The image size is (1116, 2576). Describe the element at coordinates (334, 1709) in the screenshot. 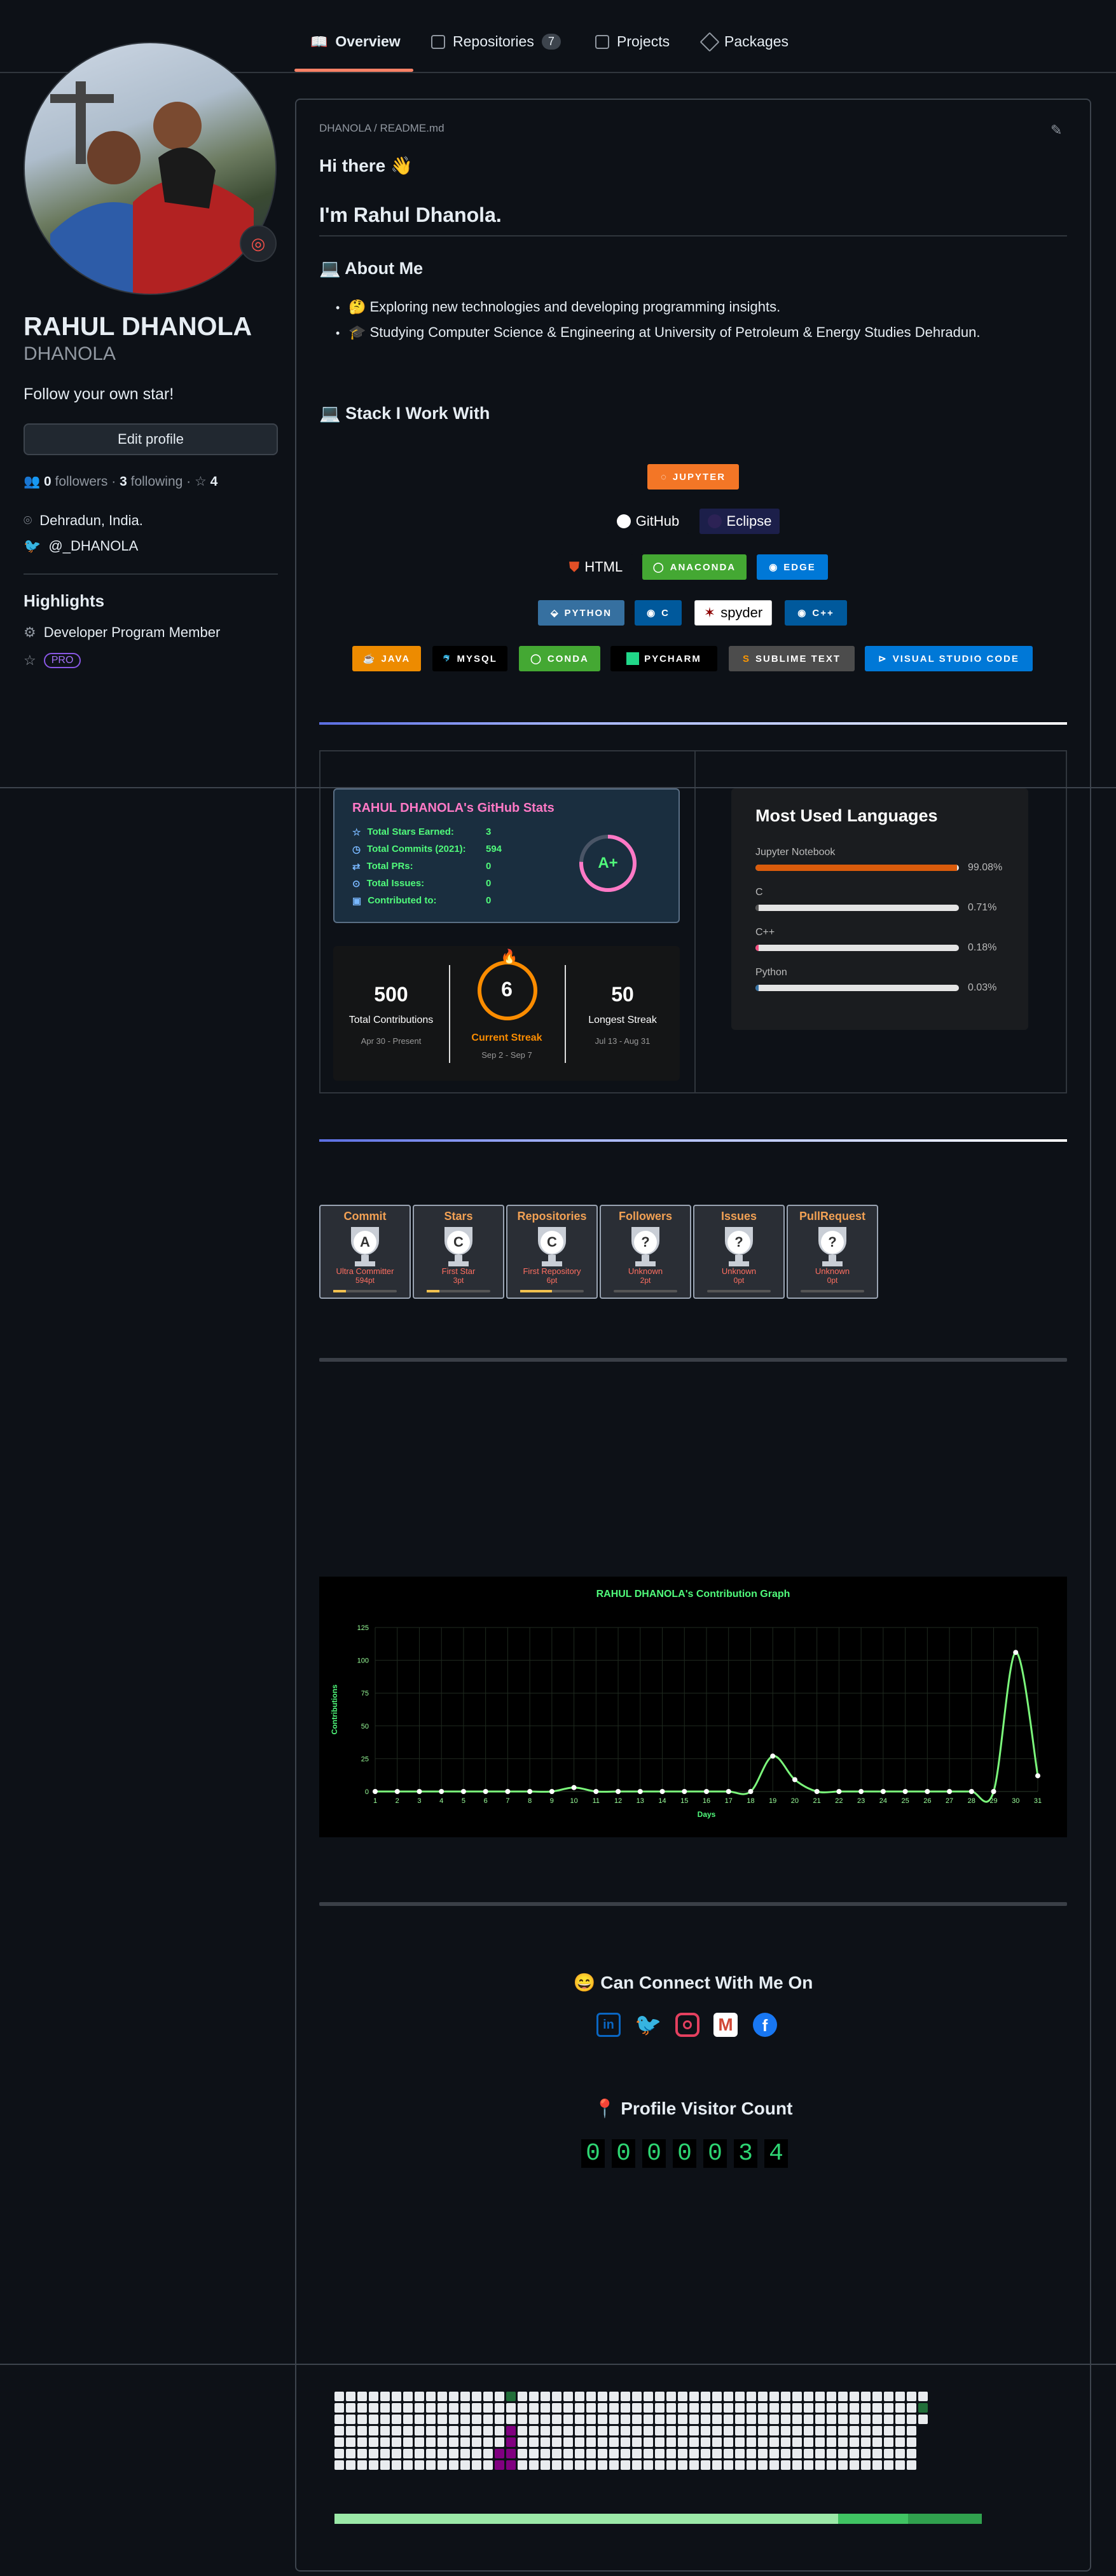

I see `y-axis-label: Contributions` at that location.